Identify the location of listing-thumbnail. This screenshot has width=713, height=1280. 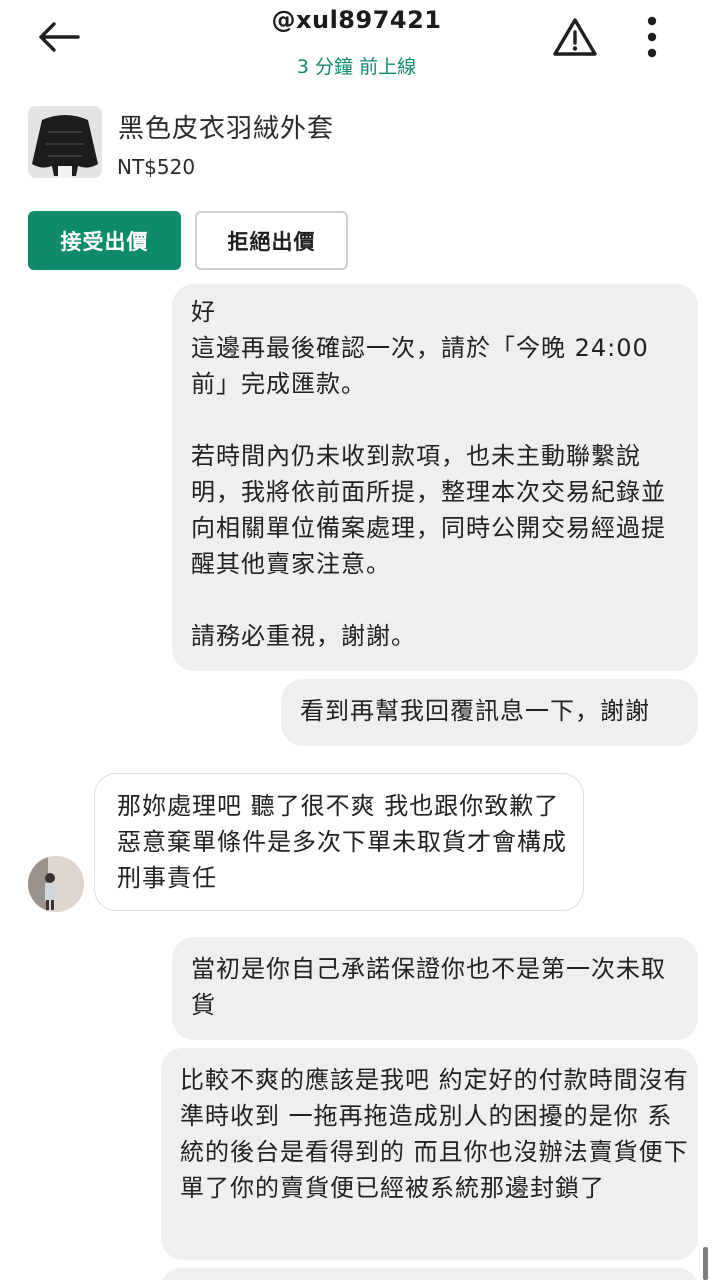
(65, 142).